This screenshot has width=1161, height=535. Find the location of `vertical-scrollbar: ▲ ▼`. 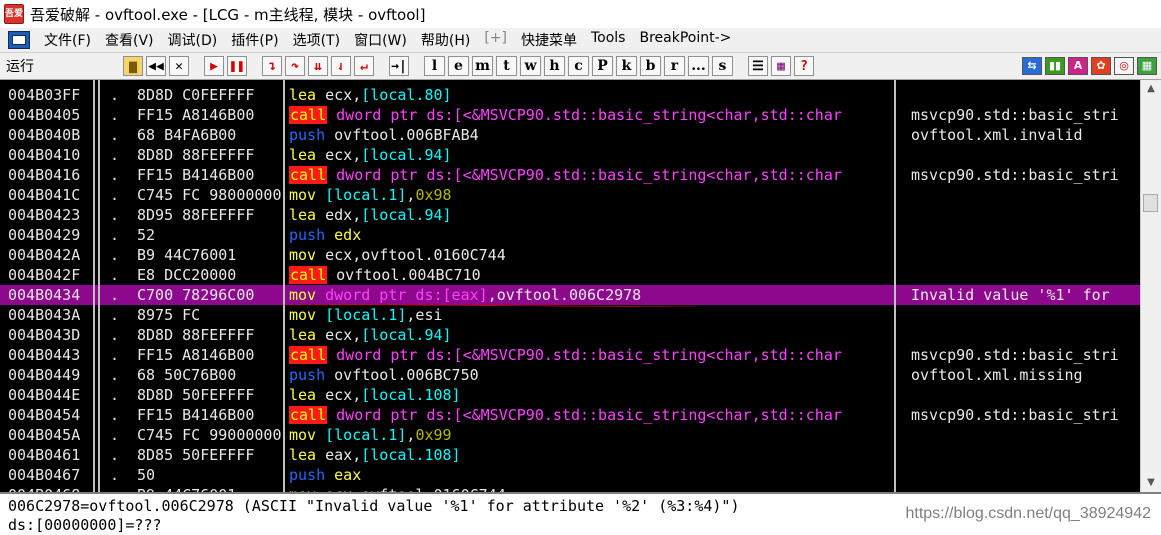

vertical-scrollbar: ▲ ▼ is located at coordinates (1150, 286).